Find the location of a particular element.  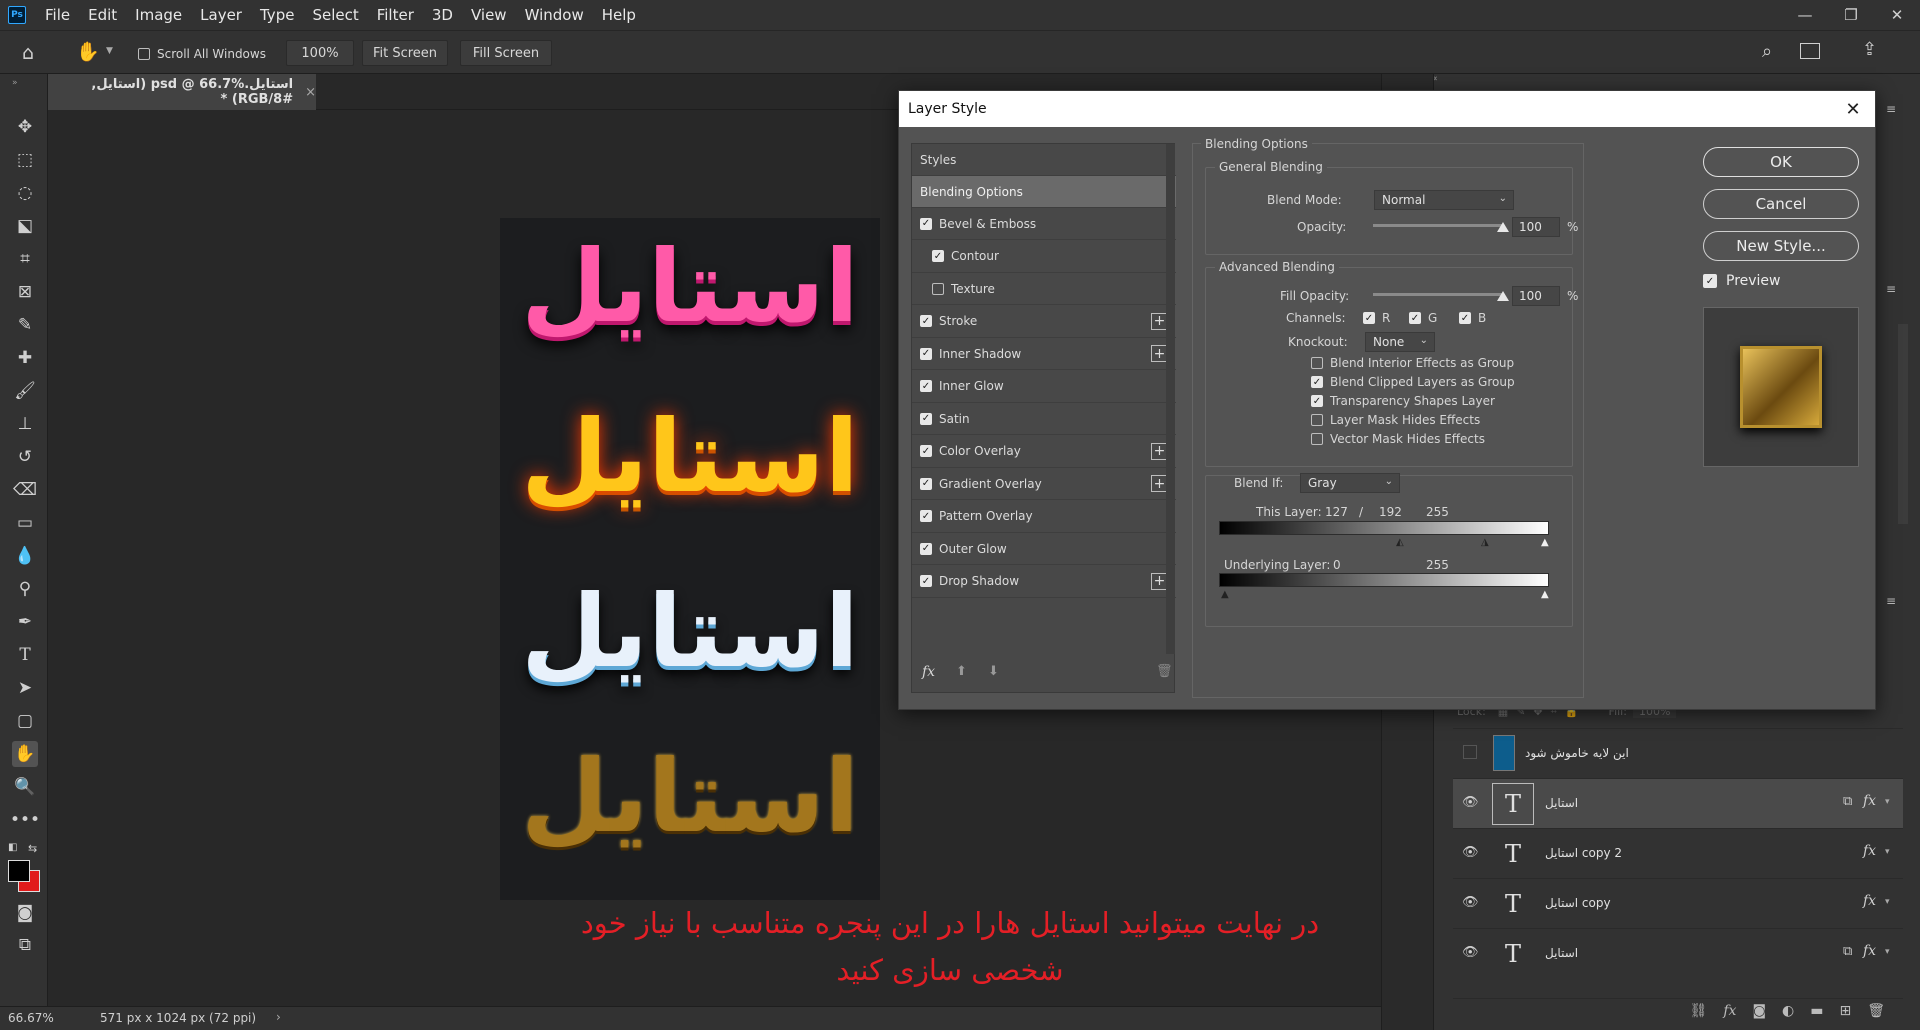

close-document-icon: × is located at coordinates (310, 92).